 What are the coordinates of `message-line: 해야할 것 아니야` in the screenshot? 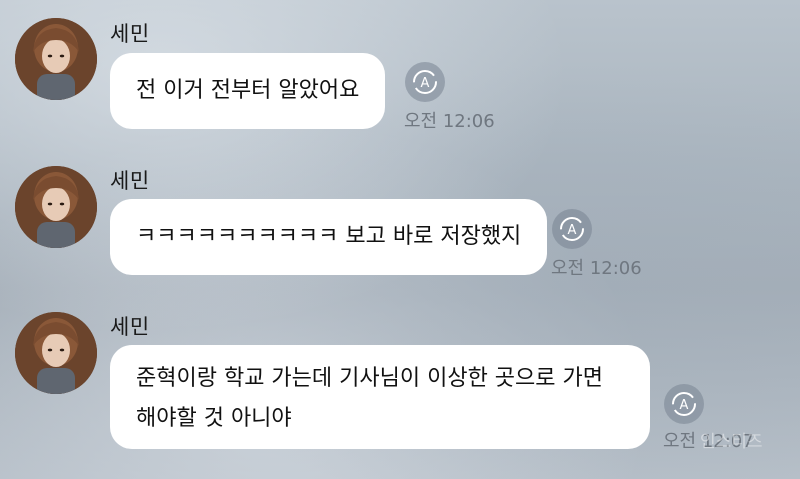 It's located at (214, 418).